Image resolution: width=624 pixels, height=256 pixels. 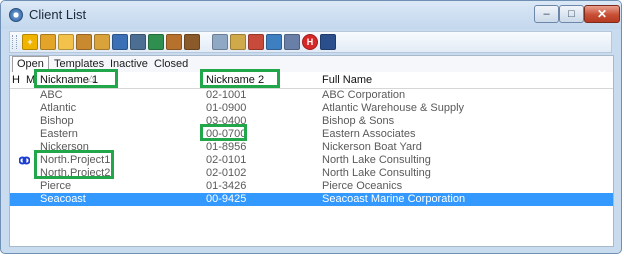 What do you see at coordinates (311, 95) in the screenshot?
I see `table-row: ABC 02-1001 ABC Corporation` at bounding box center [311, 95].